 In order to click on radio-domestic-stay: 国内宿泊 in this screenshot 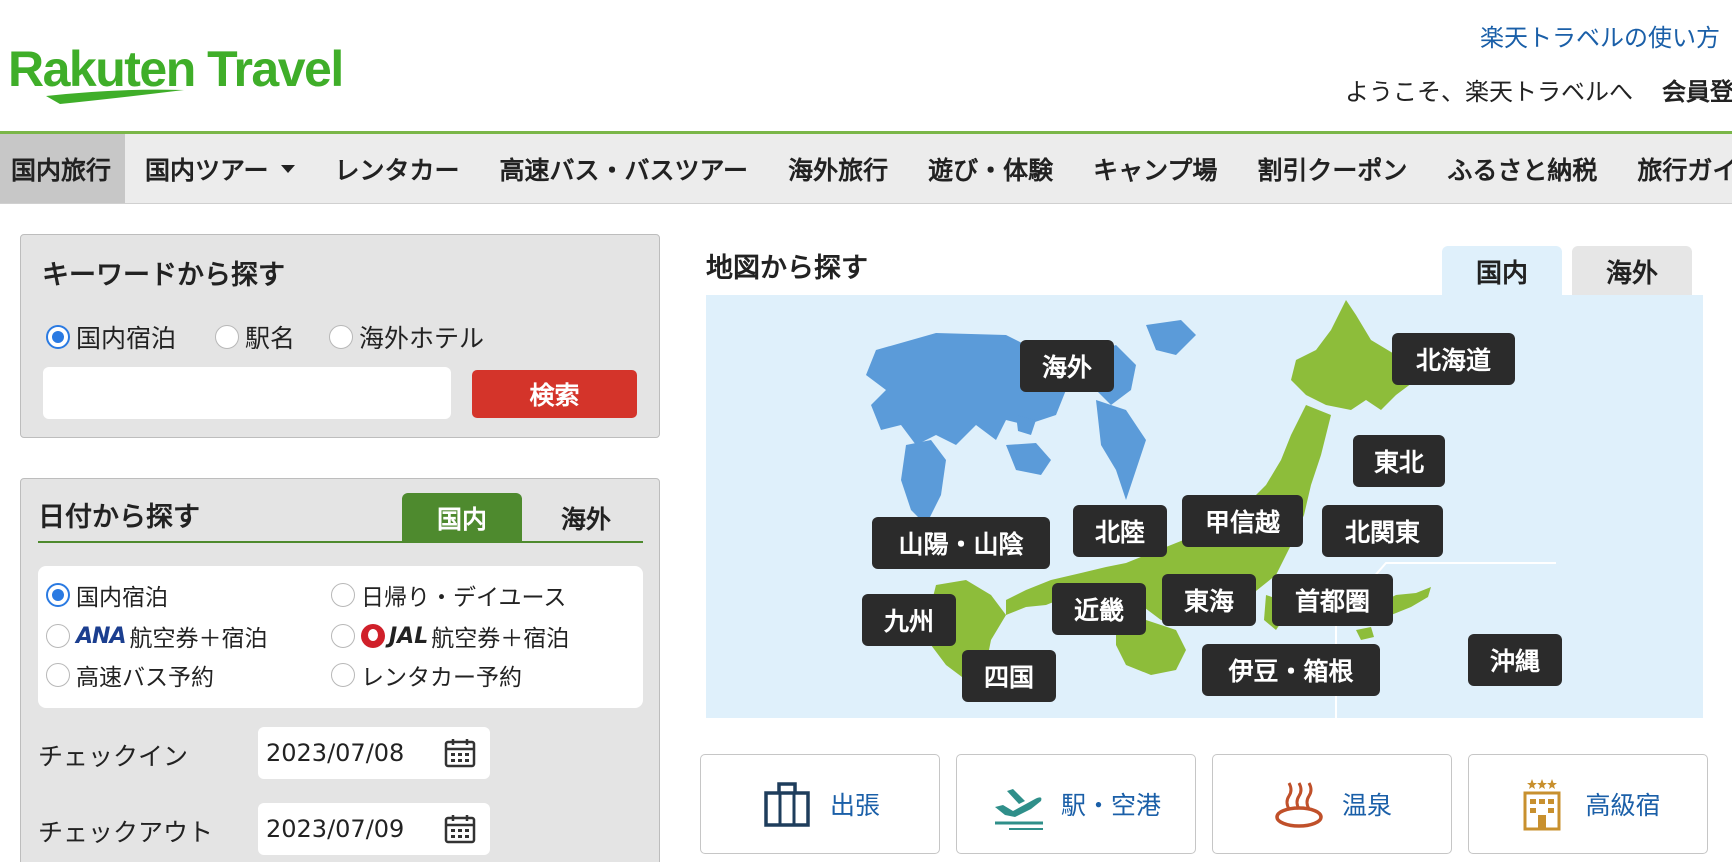, I will do `click(111, 337)`.